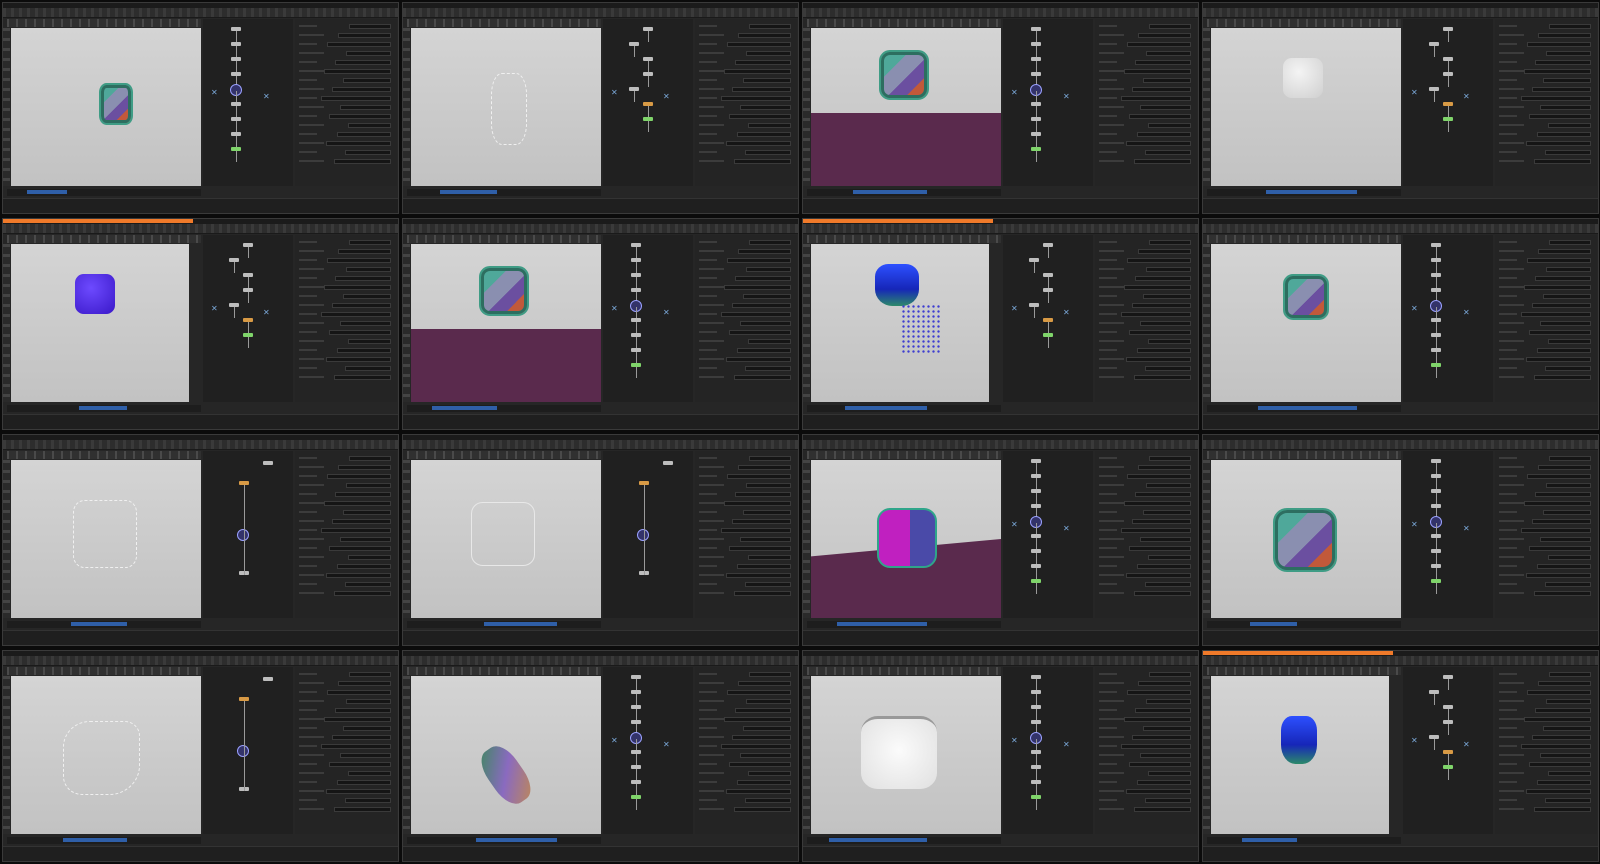  What do you see at coordinates (243, 751) in the screenshot?
I see `dopnet-node` at bounding box center [243, 751].